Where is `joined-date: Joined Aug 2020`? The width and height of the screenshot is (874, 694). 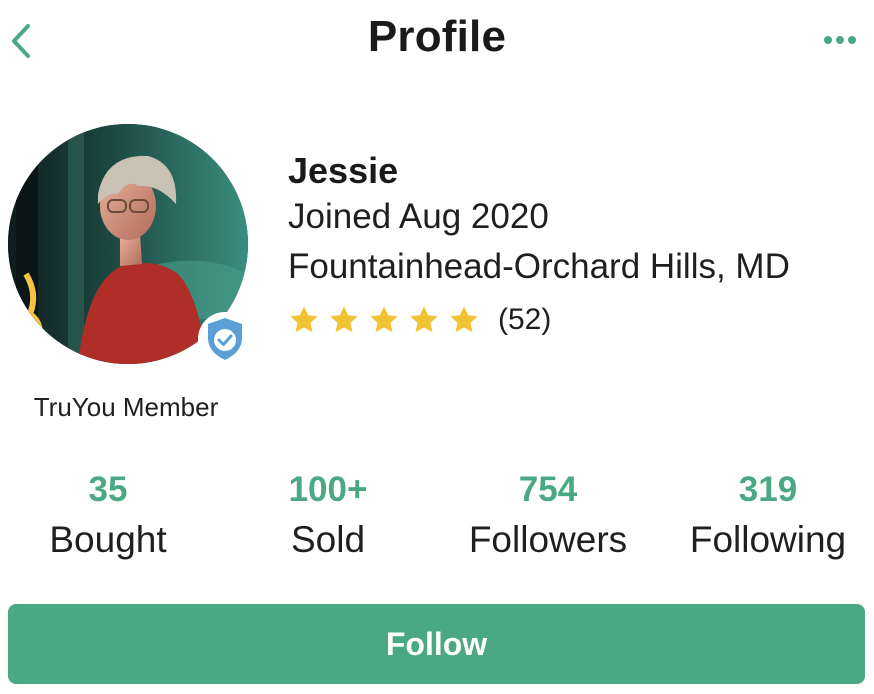 joined-date: Joined Aug 2020 is located at coordinates (418, 216).